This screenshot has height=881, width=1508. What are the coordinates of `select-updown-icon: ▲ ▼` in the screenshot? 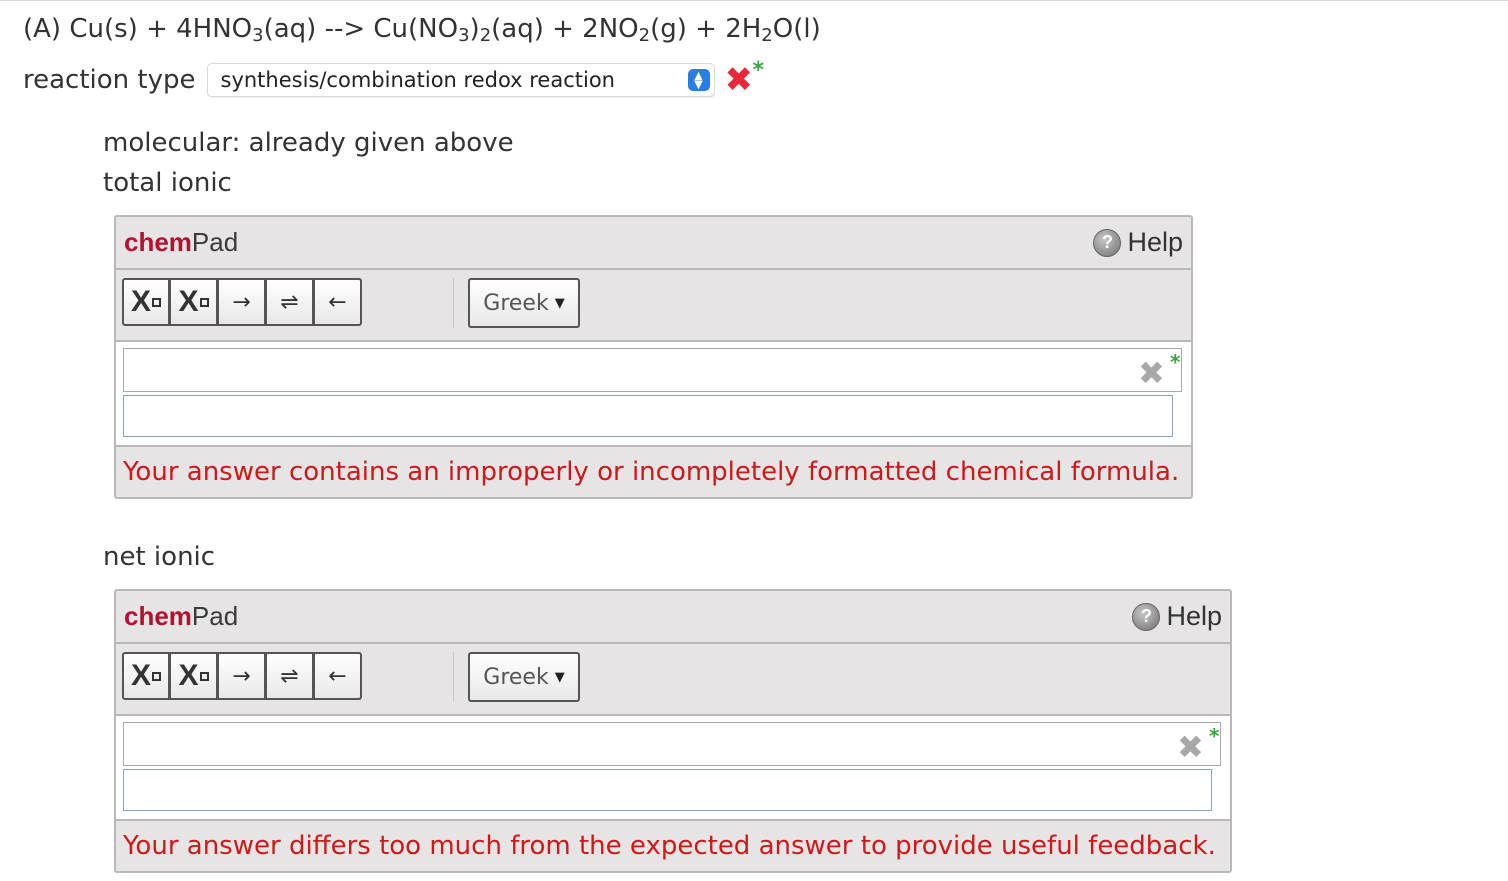 It's located at (698, 80).